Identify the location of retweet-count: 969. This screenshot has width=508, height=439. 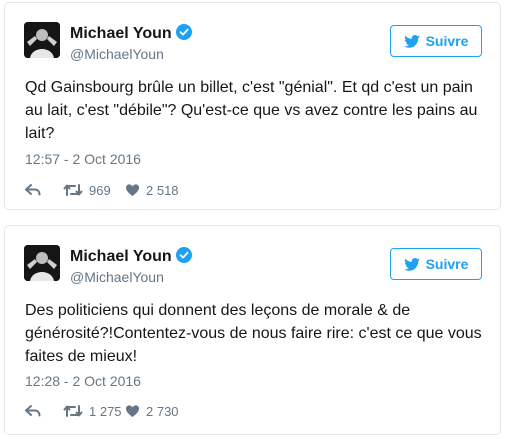
(100, 190).